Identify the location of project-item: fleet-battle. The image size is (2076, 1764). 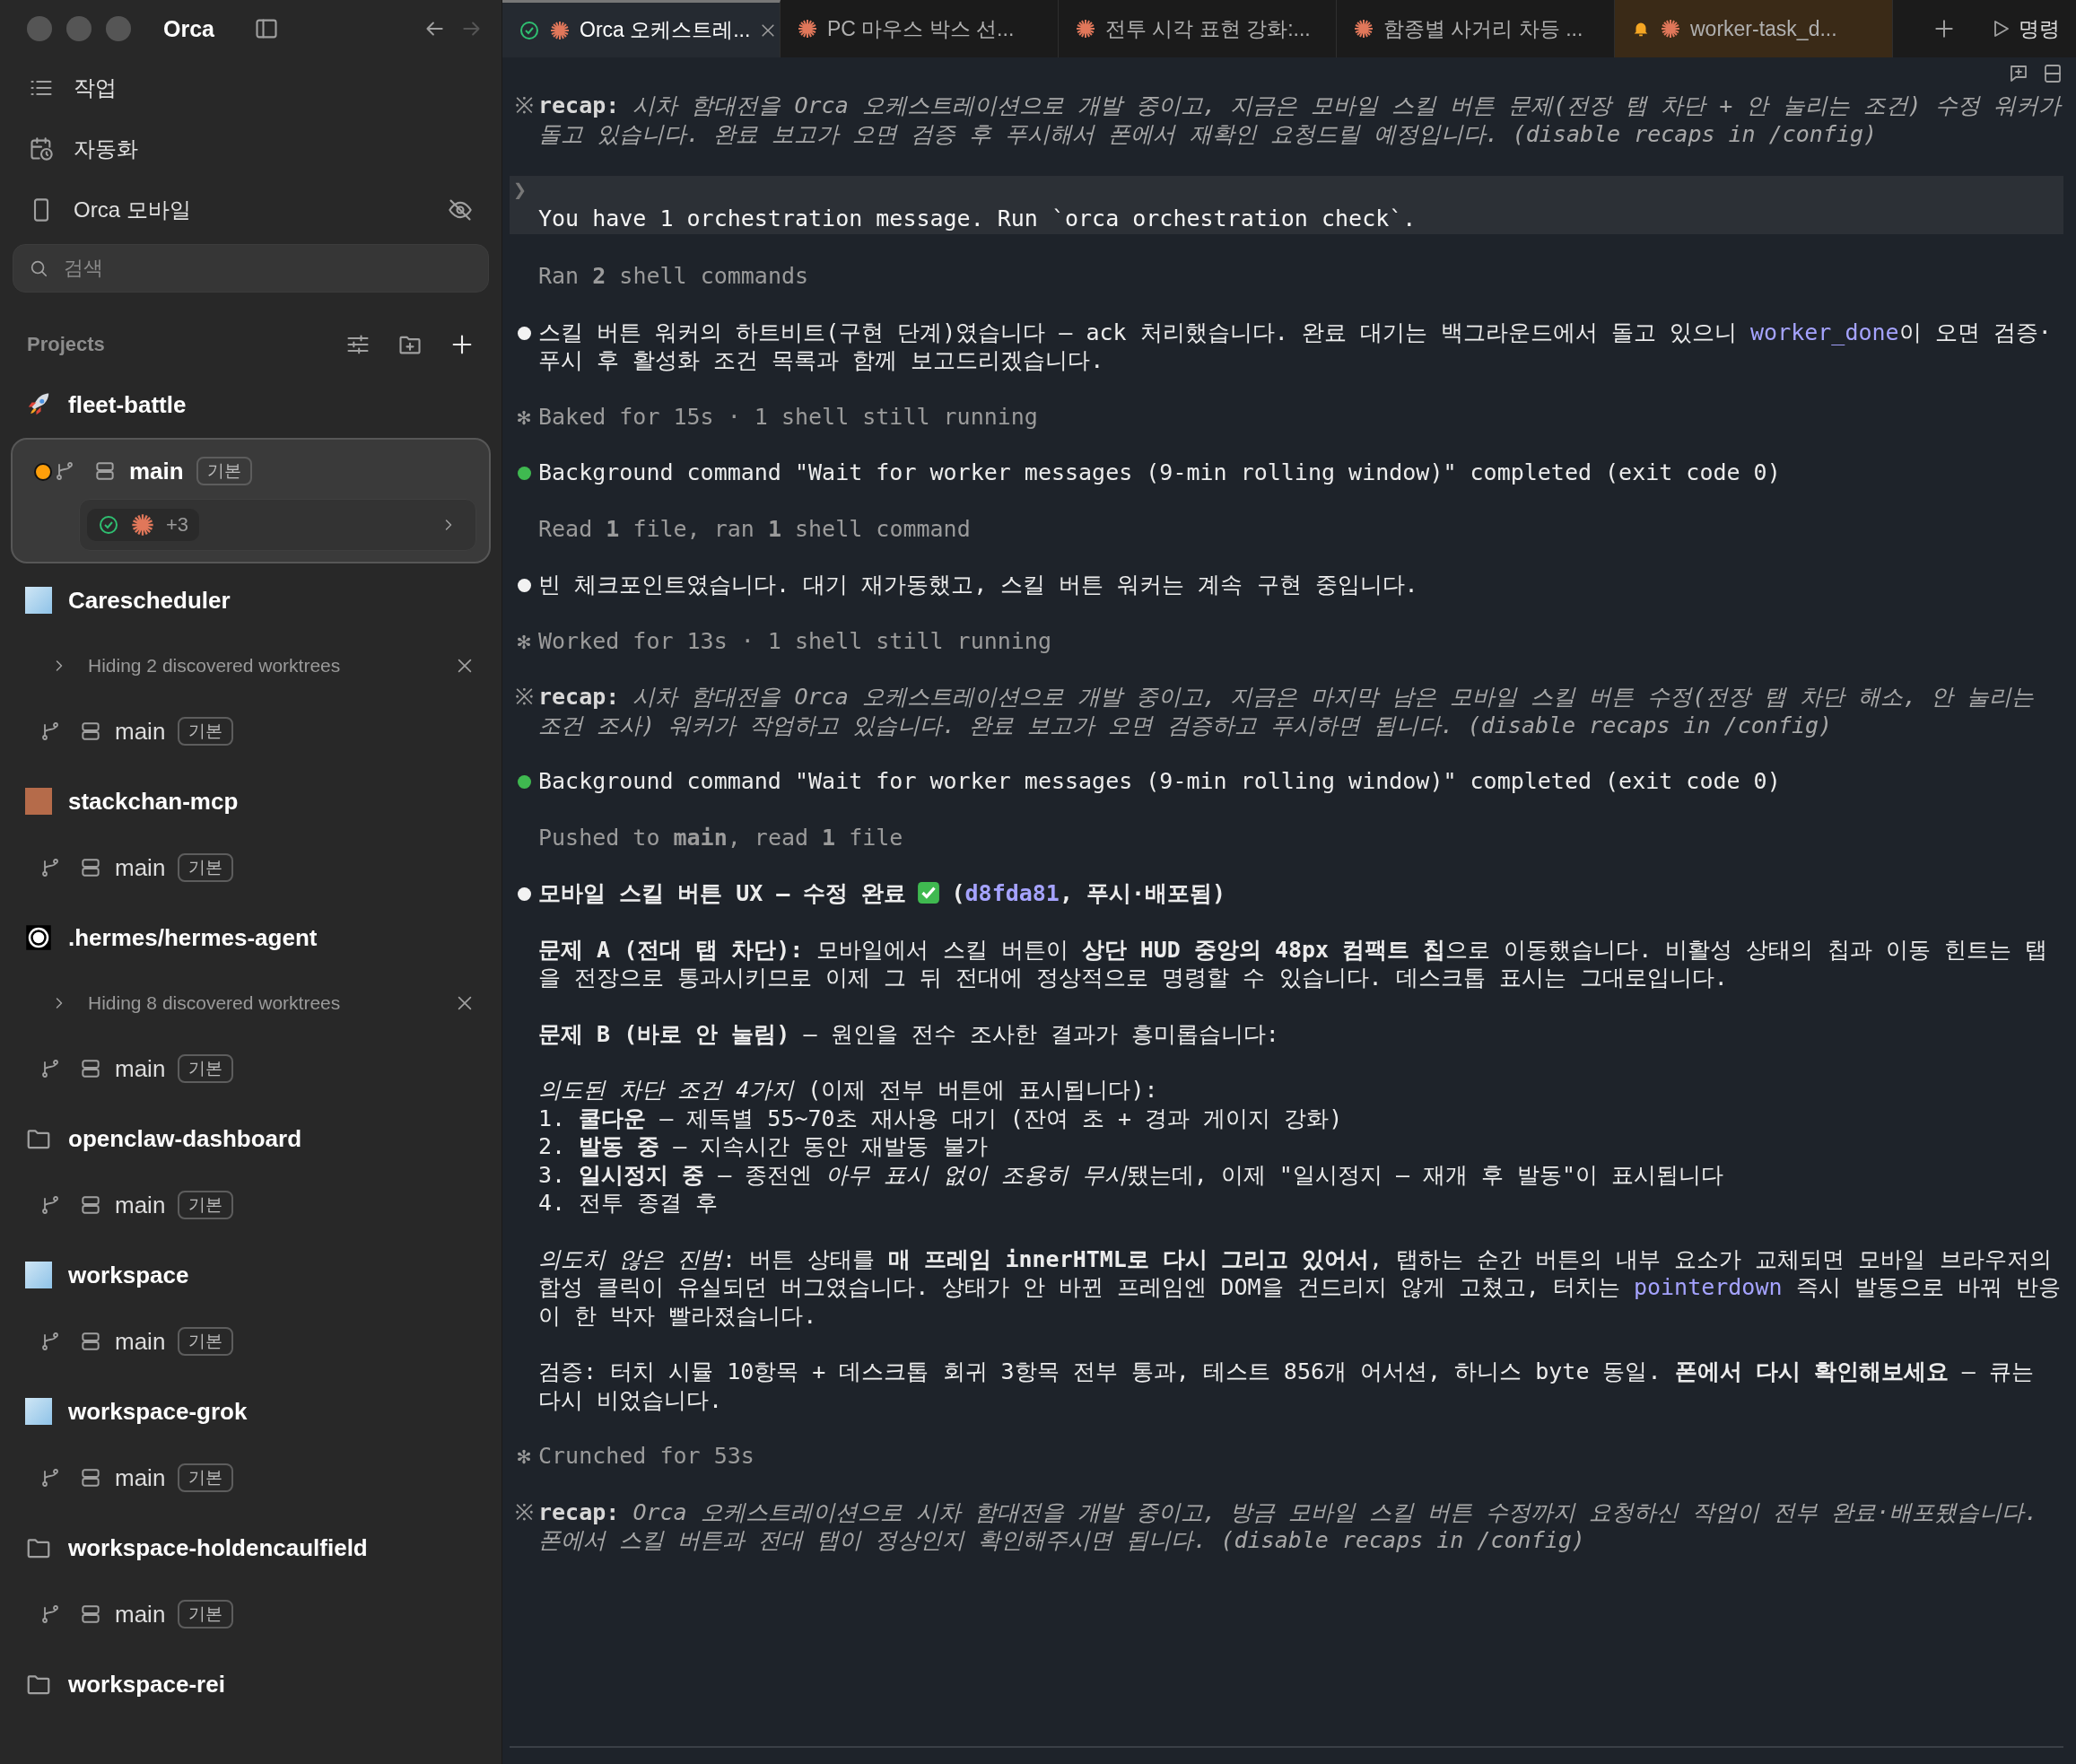
(251, 404).